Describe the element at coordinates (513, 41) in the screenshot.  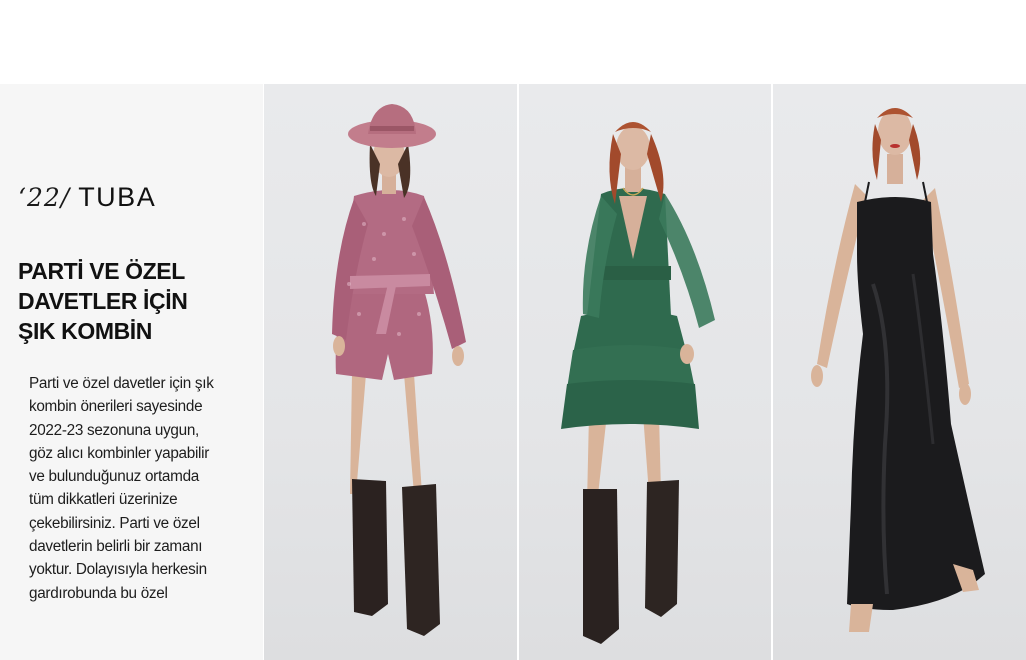
I see `top-bar` at that location.